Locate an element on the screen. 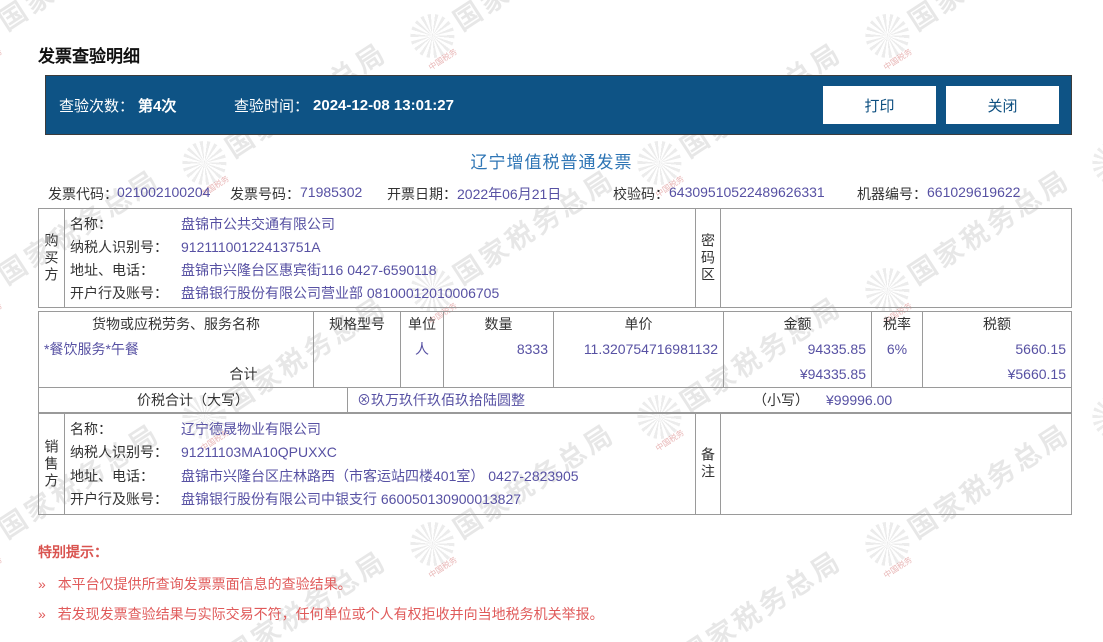 The image size is (1103, 642). item-name: *餐饮服务*午餐 is located at coordinates (176, 349).